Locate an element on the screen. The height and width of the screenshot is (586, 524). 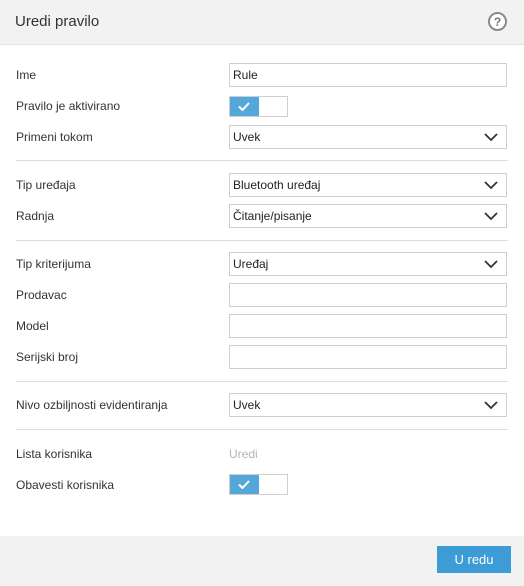
criteria-type-select: Uređaj is located at coordinates (368, 264).